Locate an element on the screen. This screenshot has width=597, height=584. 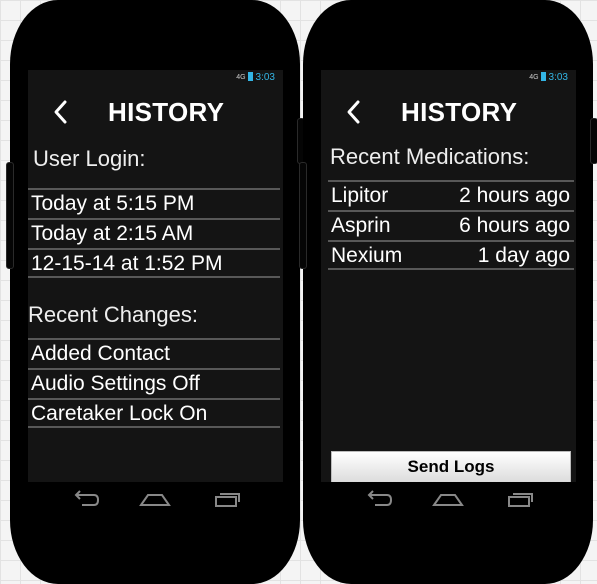
table-row: Asprin 6 hours ago is located at coordinates (451, 225).